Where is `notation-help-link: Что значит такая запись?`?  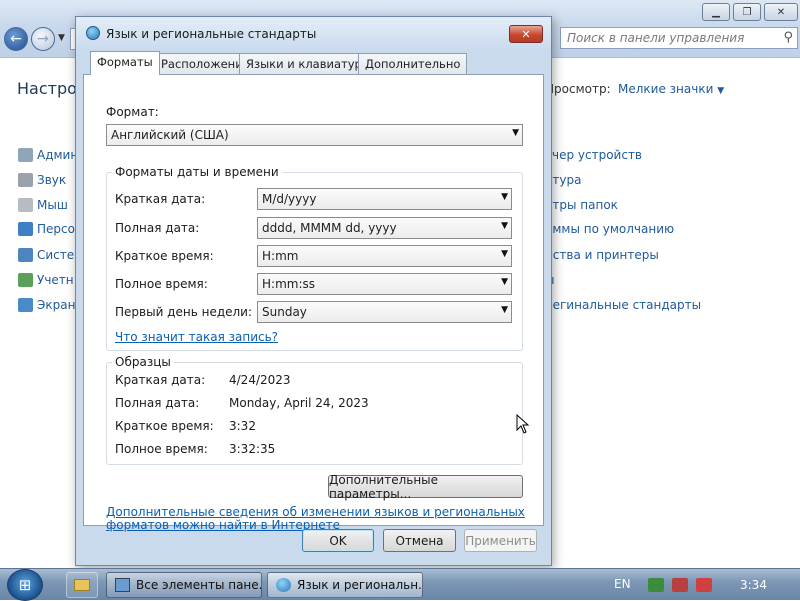
notation-help-link: Что значит такая запись? is located at coordinates (196, 337).